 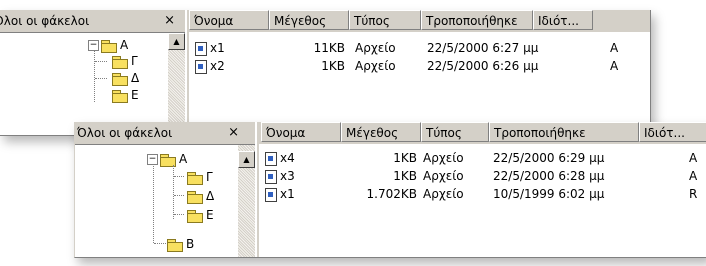 I want to click on file-size: 1.702KB, so click(x=391, y=194).